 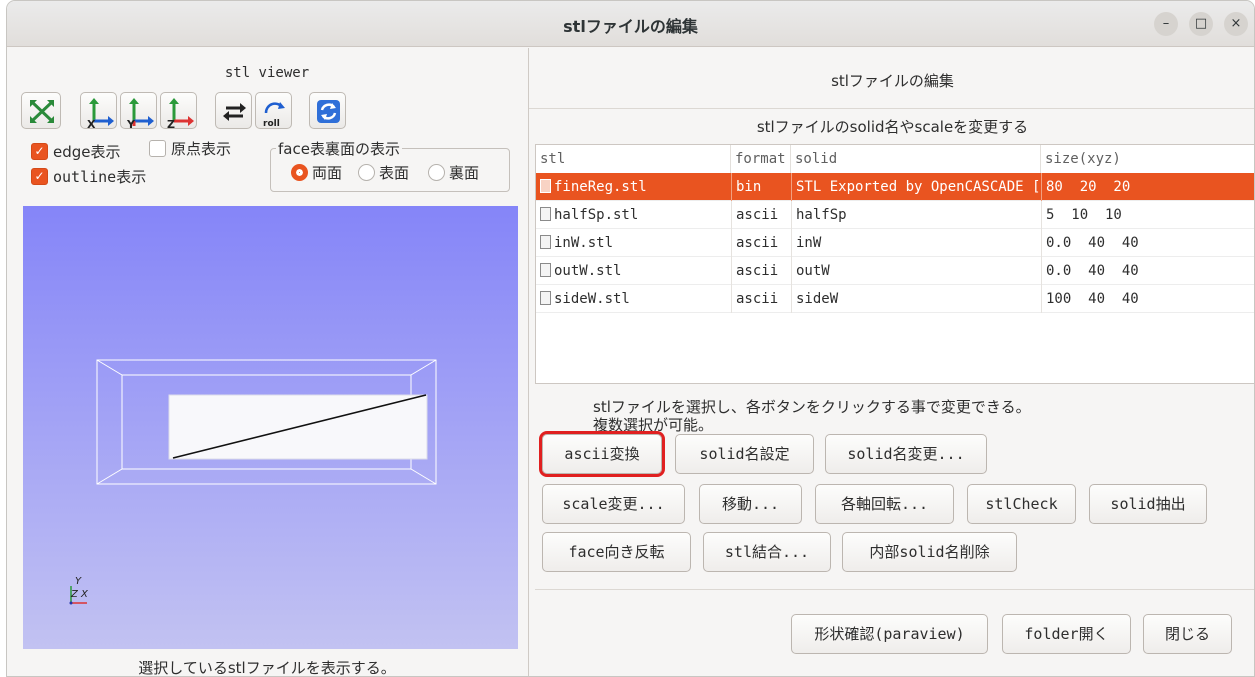 I want to click on separator, so click(x=894, y=589).